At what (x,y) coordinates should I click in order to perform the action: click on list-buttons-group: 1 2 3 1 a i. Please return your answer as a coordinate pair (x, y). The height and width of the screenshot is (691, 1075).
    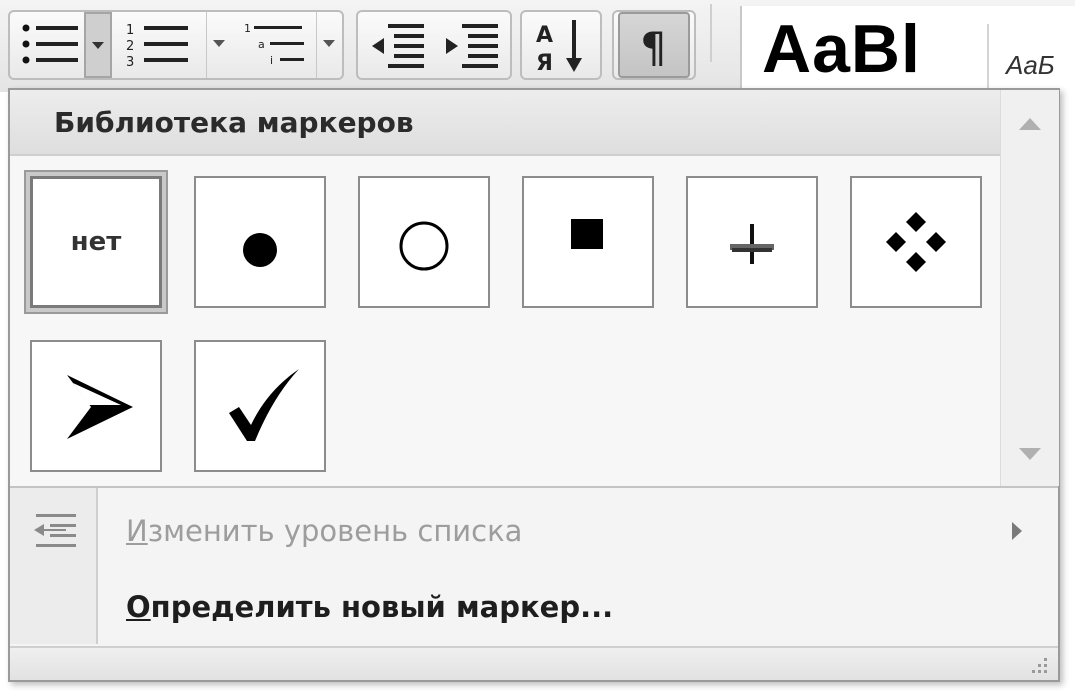
    Looking at the image, I should click on (176, 45).